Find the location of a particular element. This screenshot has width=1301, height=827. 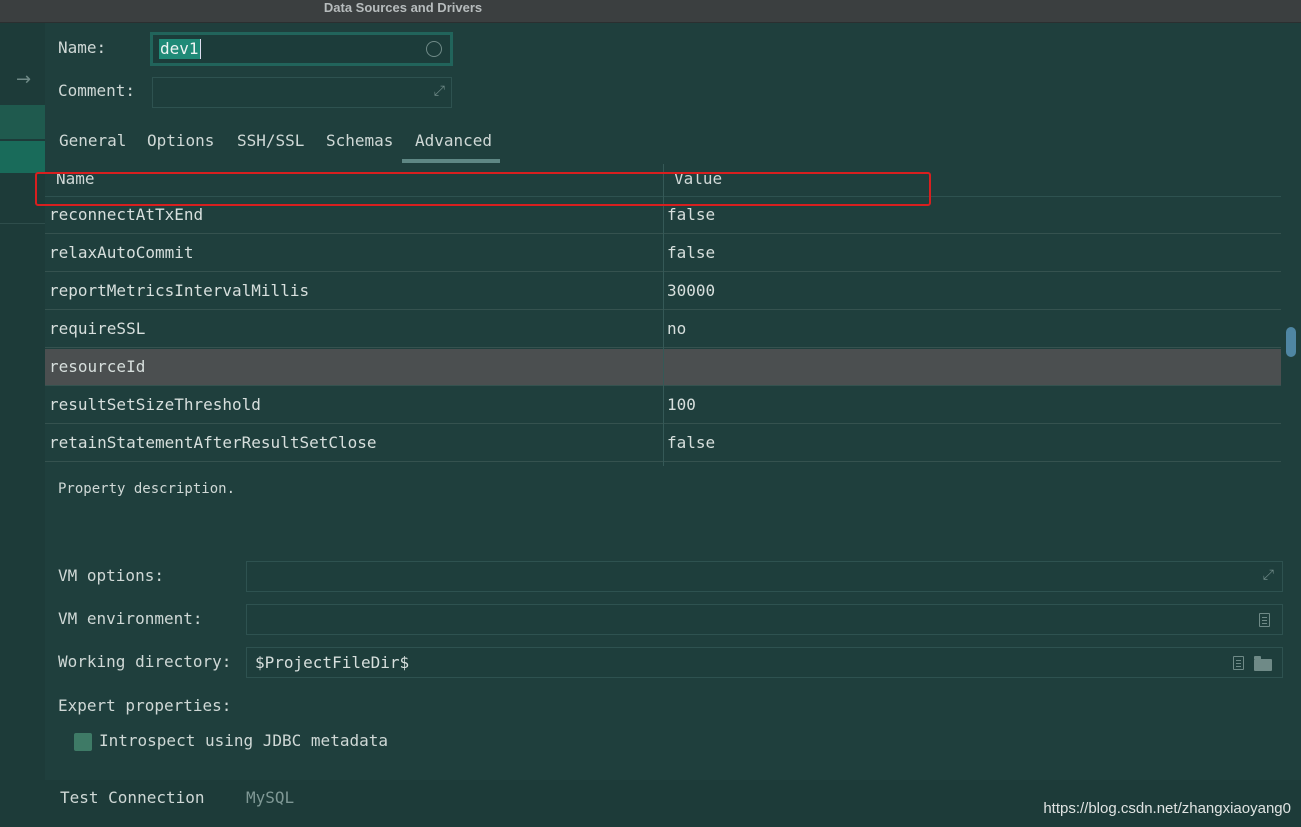

property-name: requireSSL is located at coordinates (97, 328).